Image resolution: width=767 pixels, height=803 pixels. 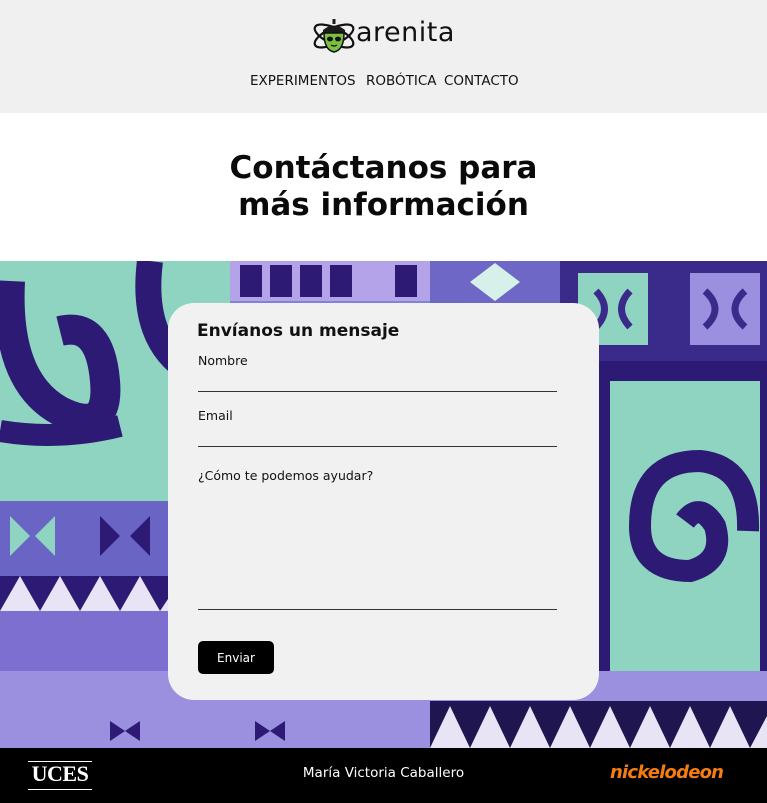 What do you see at coordinates (377, 437) in the screenshot?
I see `email-field` at bounding box center [377, 437].